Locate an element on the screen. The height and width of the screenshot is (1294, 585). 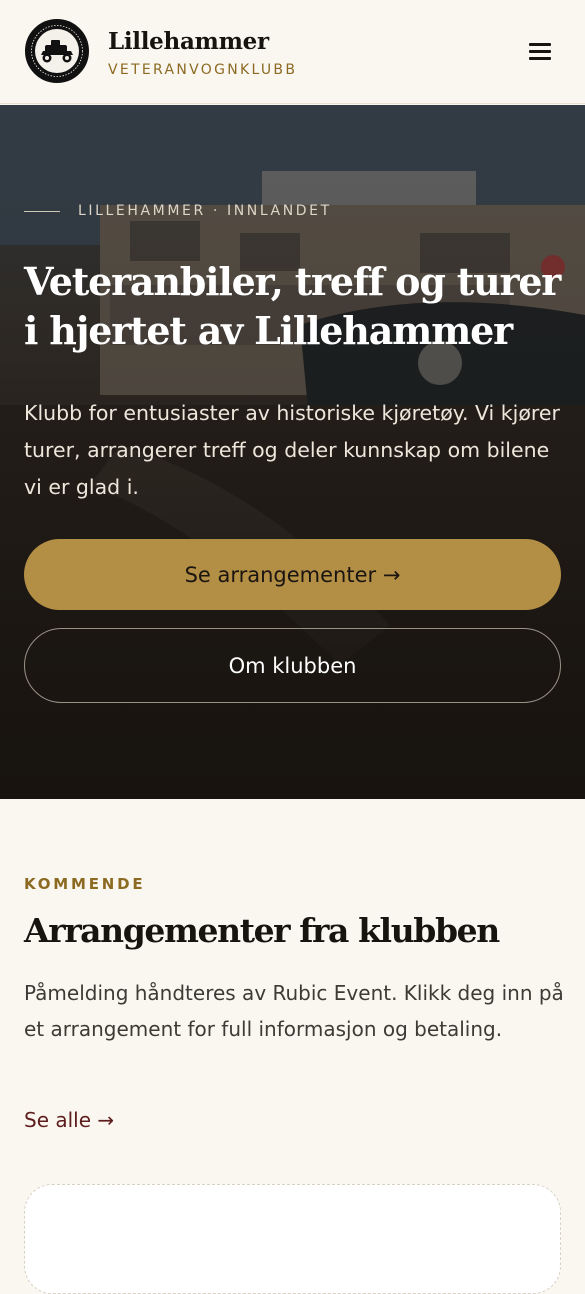
see-all-link: Se alle → is located at coordinates (69, 1120).